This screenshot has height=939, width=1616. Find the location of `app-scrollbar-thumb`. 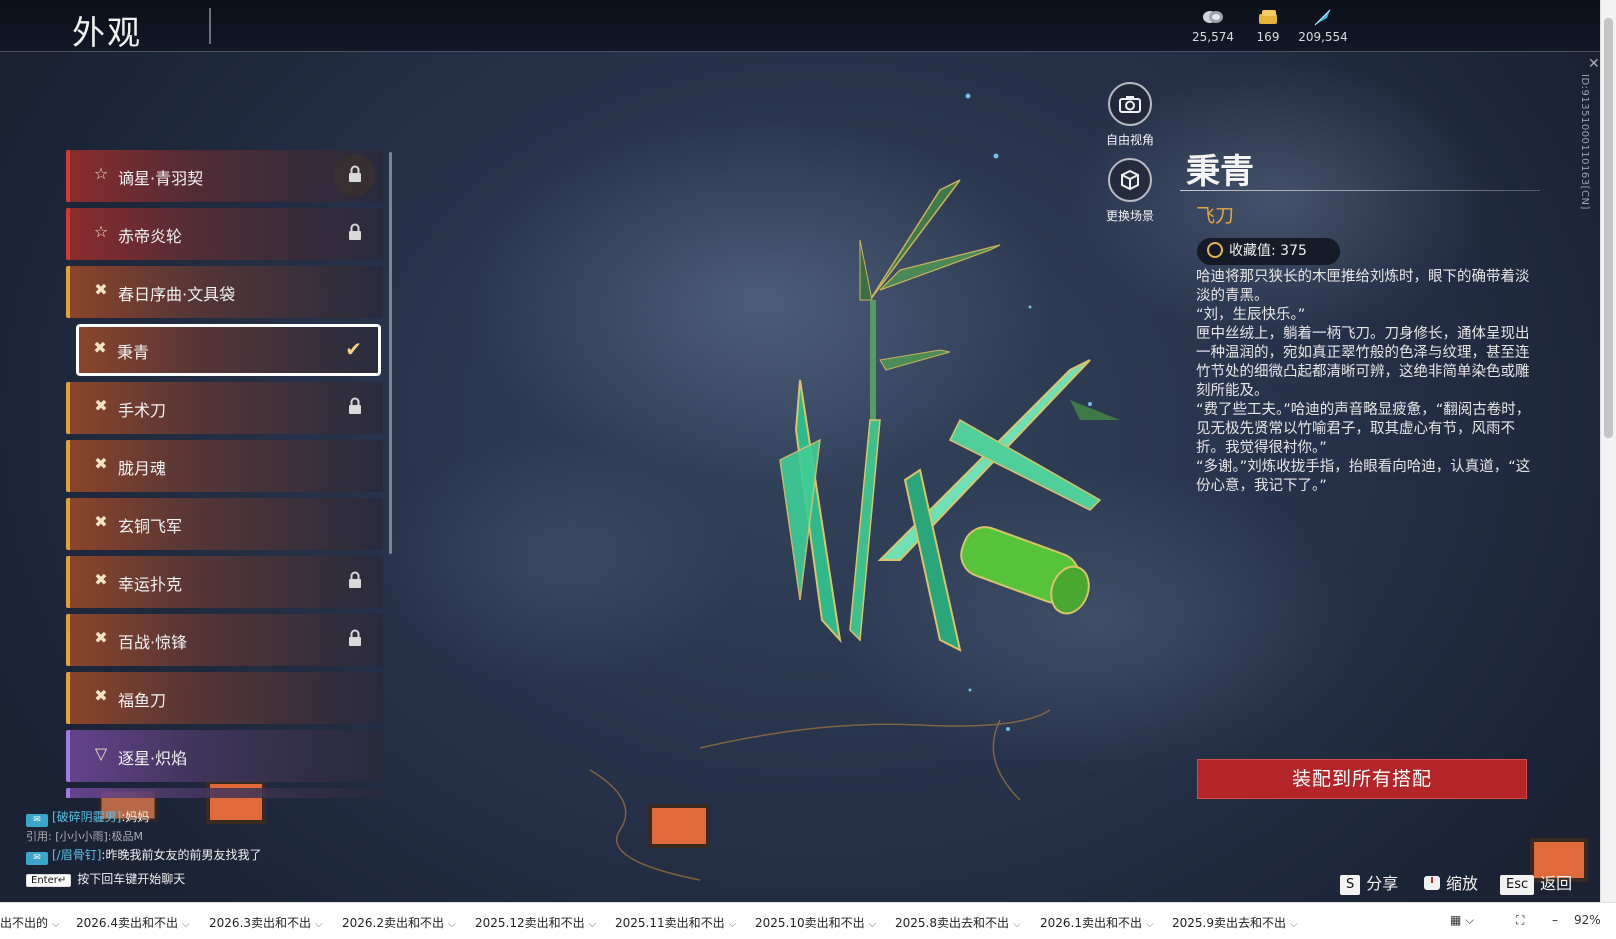

app-scrollbar-thumb is located at coordinates (1608, 228).